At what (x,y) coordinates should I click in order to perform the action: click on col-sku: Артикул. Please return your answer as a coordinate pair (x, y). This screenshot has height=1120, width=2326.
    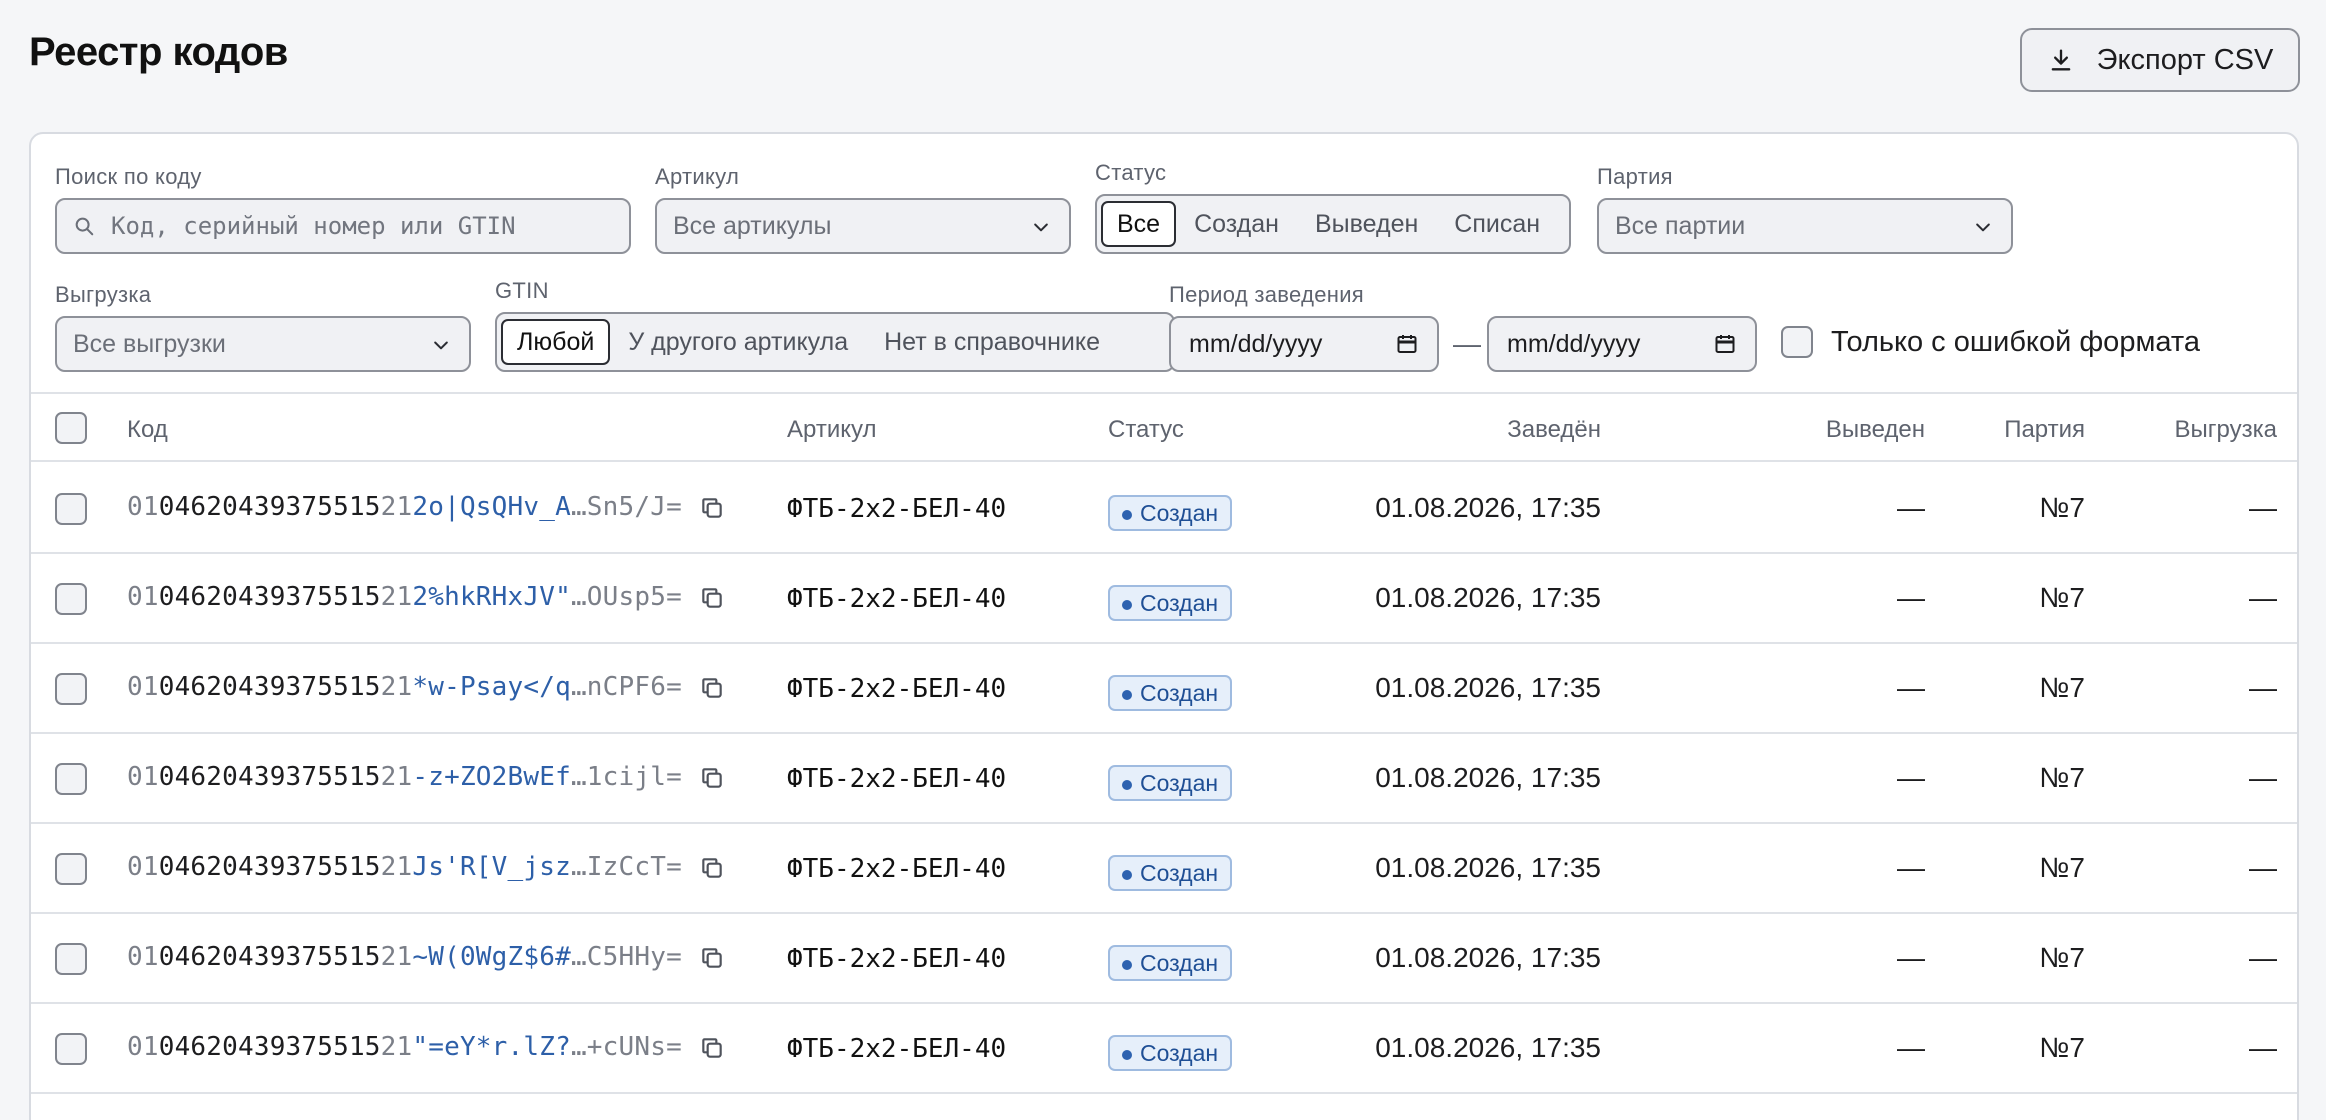
    Looking at the image, I should click on (831, 430).